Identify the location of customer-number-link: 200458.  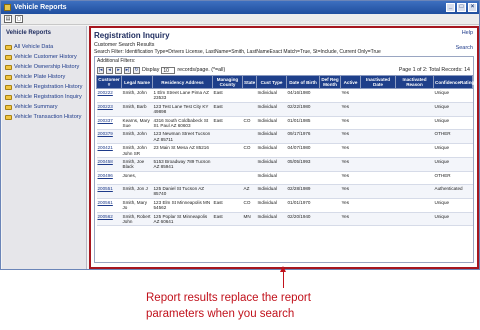
(109, 164).